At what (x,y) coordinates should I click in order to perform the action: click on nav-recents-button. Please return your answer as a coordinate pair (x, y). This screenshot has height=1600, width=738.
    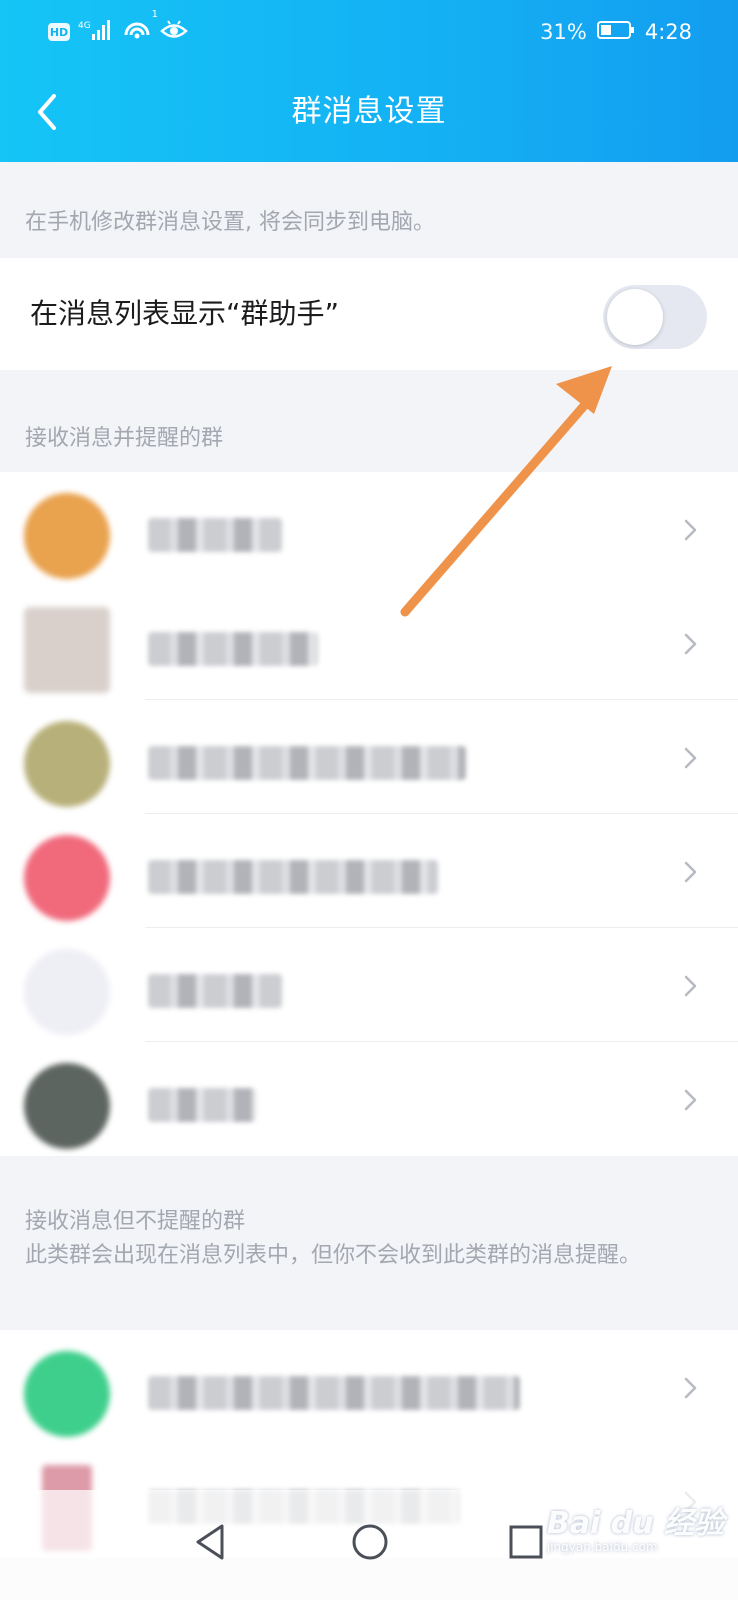
    Looking at the image, I should click on (526, 1542).